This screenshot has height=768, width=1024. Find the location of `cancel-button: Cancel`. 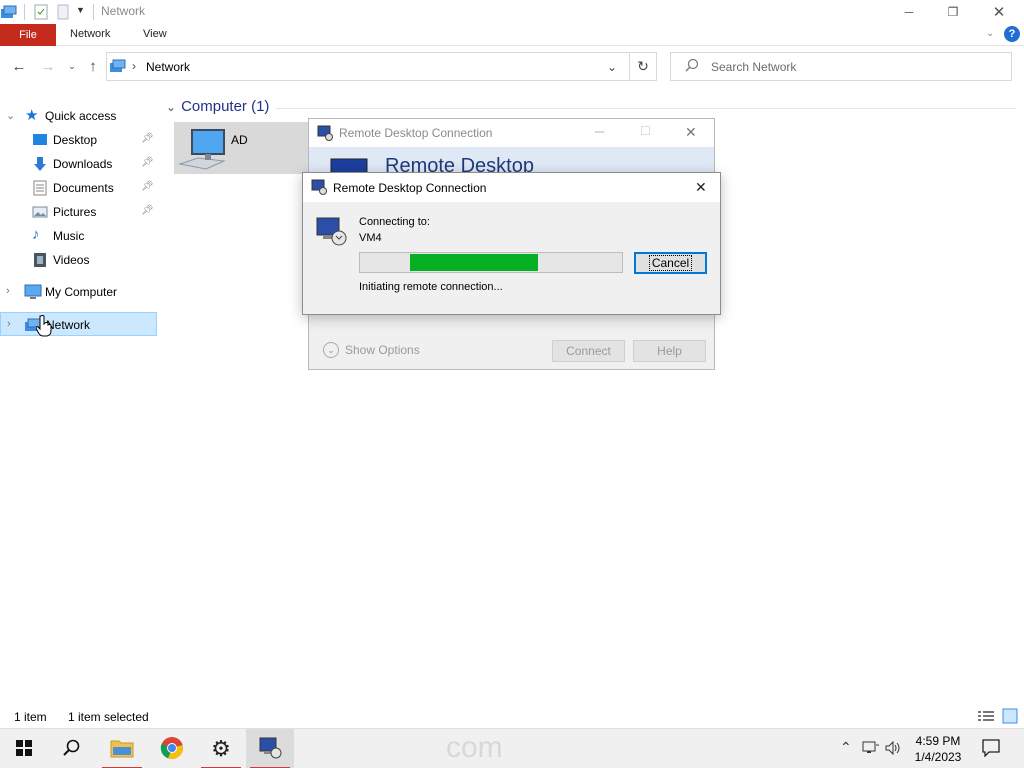

cancel-button: Cancel is located at coordinates (670, 263).